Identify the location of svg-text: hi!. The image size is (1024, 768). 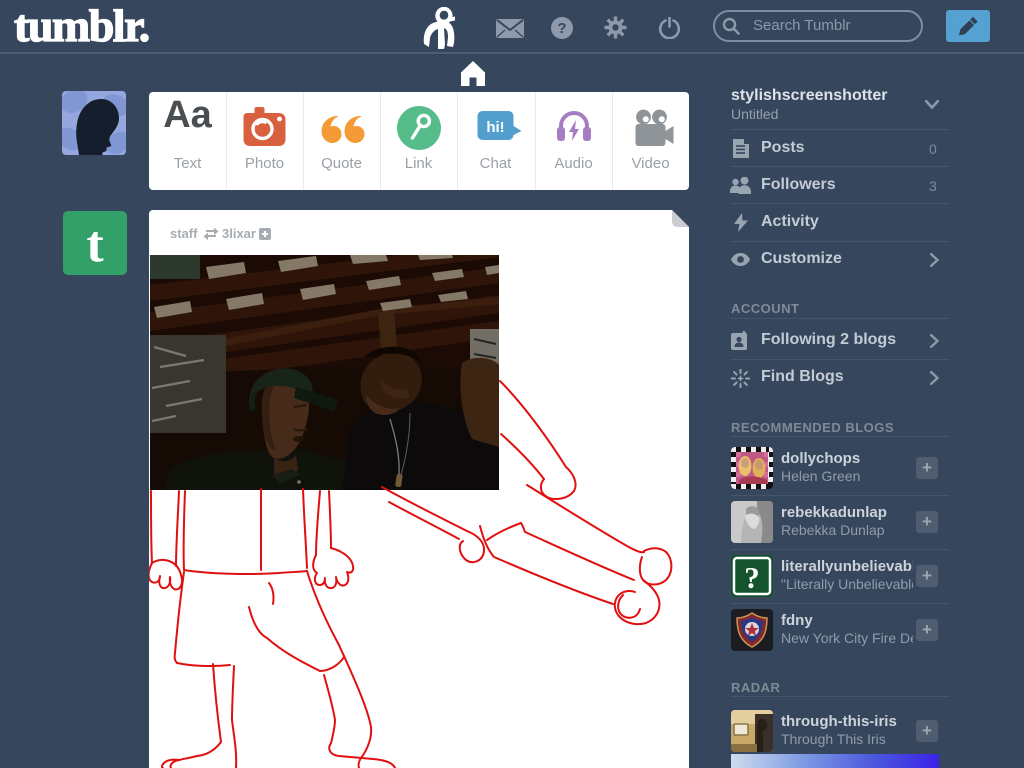
(495, 127).